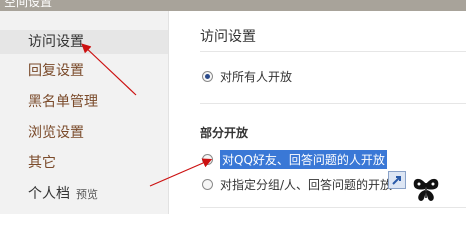 Image resolution: width=466 pixels, height=240 pixels. What do you see at coordinates (28, 4) in the screenshot?
I see `window-title: 空间设置` at bounding box center [28, 4].